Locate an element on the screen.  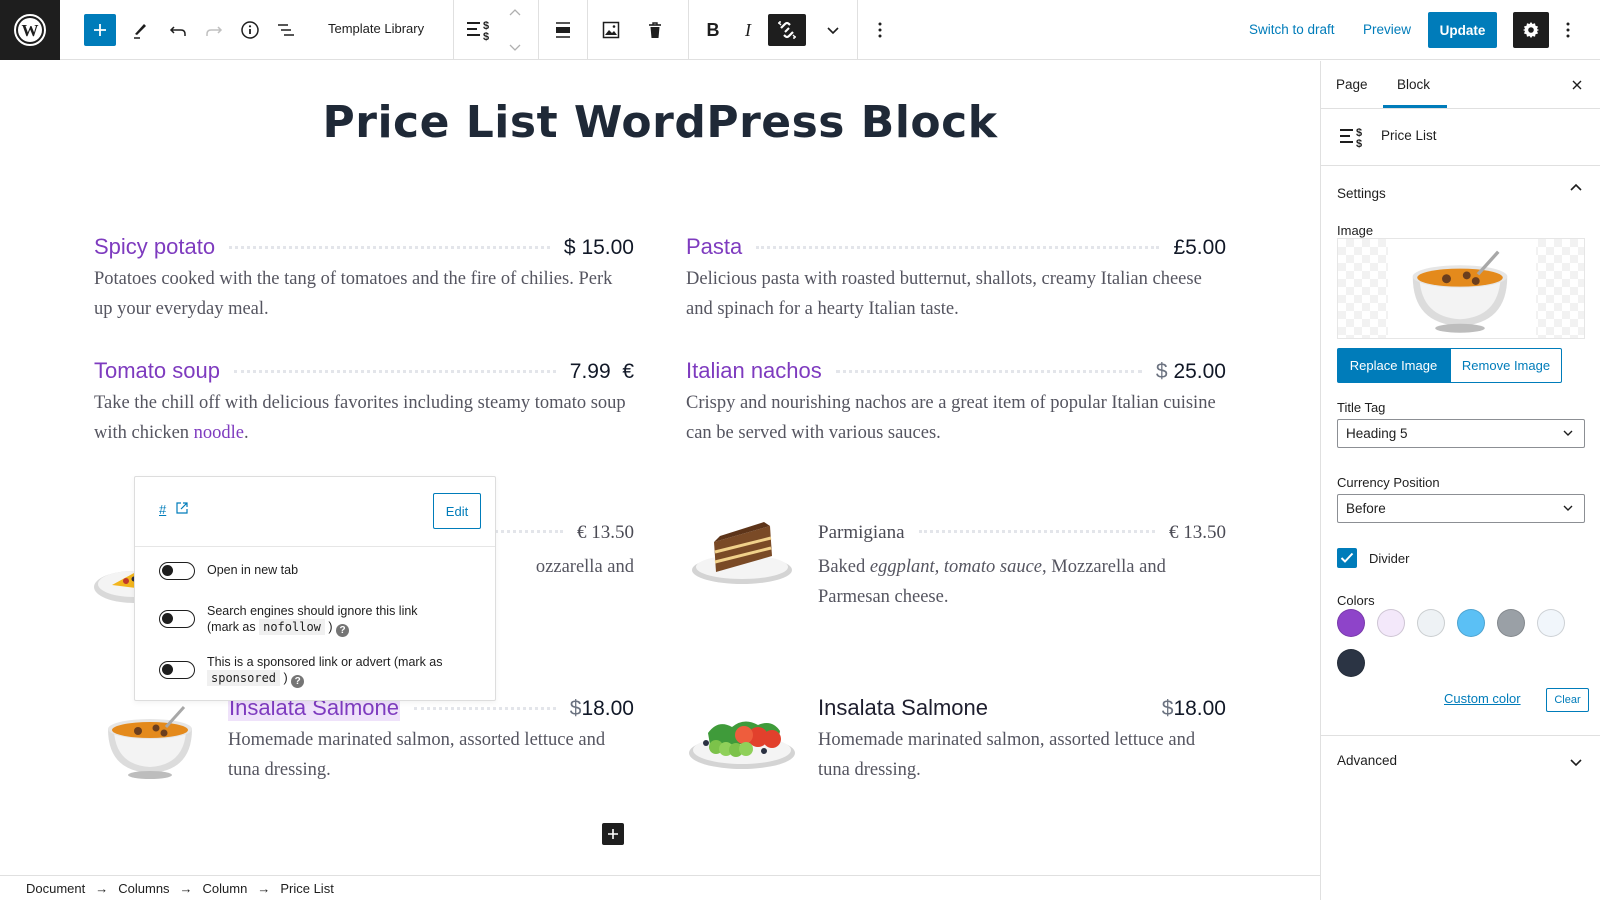
sponsored-toggle is located at coordinates (177, 670).